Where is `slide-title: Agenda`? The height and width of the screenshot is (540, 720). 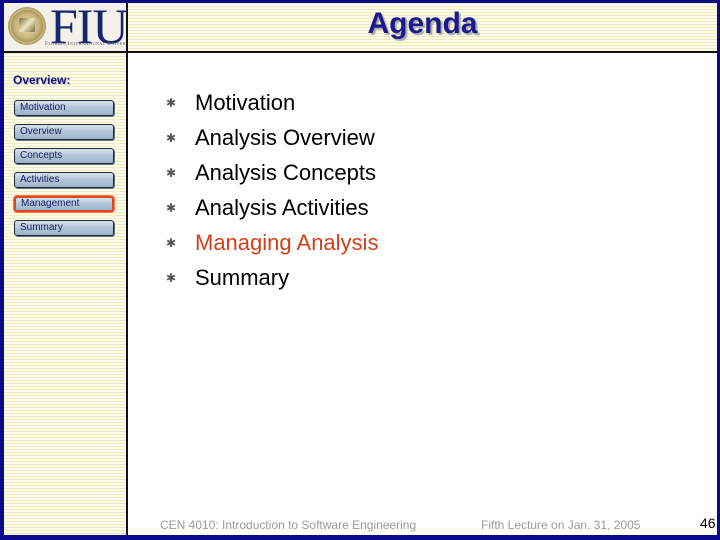
slide-title: Agenda is located at coordinates (422, 23).